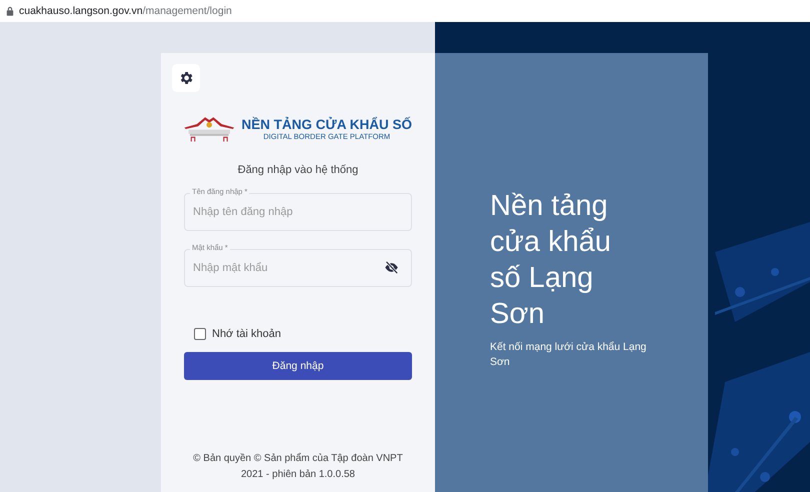 This screenshot has width=810, height=492. I want to click on url-text: cuakhauso.langson.gov.vn/management/login, so click(125, 11).